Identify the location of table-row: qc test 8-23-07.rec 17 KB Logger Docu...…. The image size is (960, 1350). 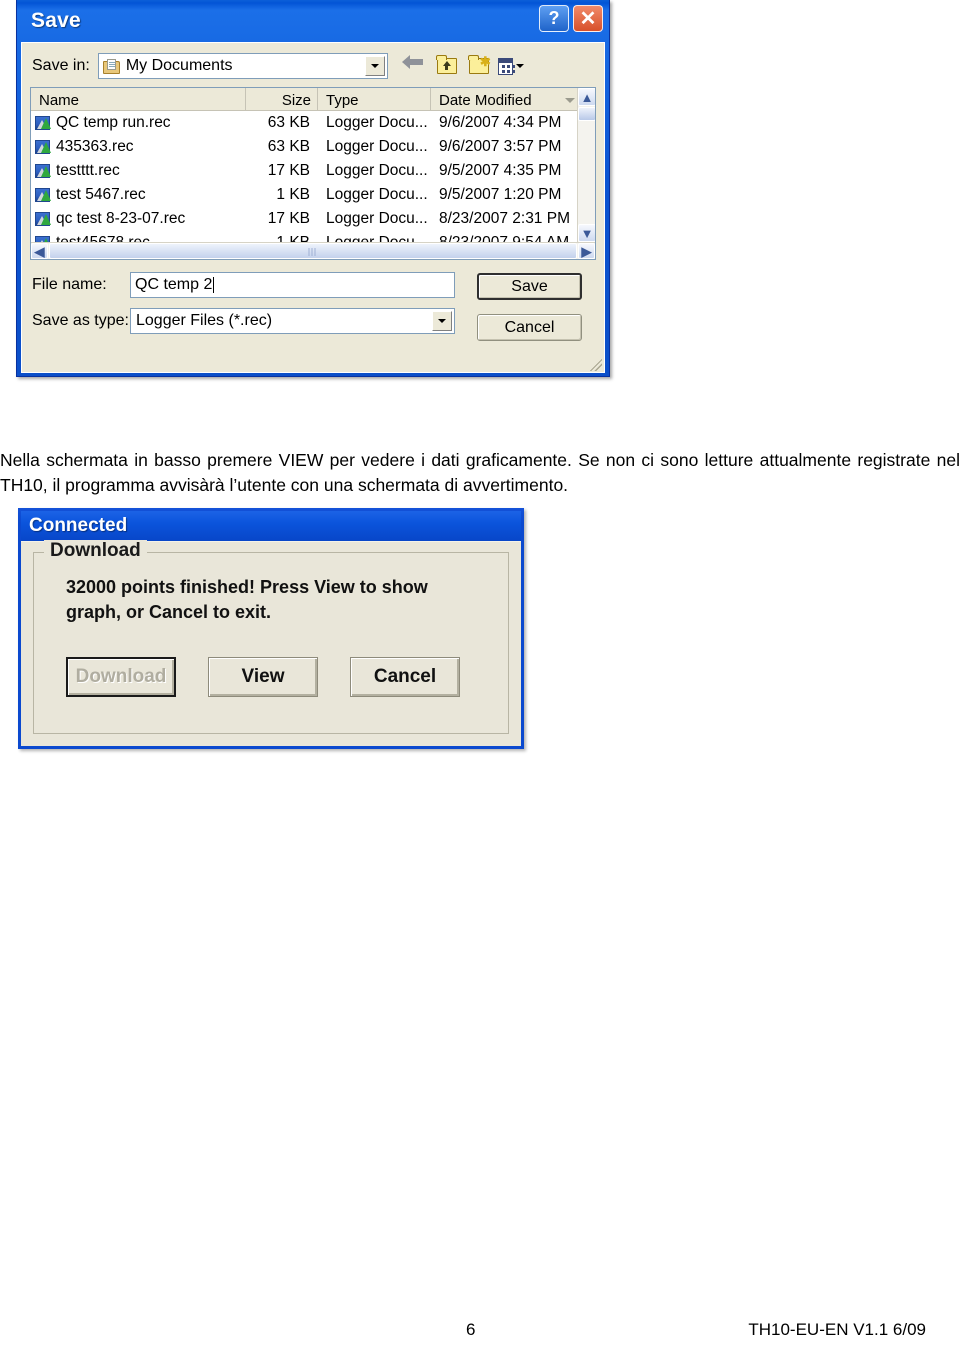
(313, 219).